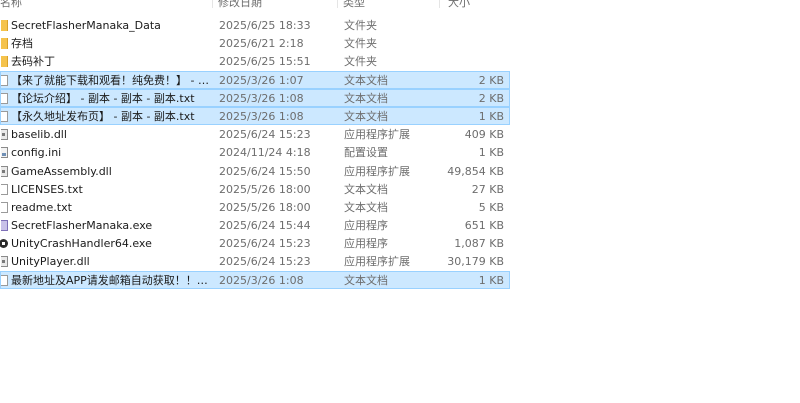 Image resolution: width=800 pixels, height=403 pixels. Describe the element at coordinates (265, 226) in the screenshot. I see `file-date: 2025/6/24 15:44` at that location.